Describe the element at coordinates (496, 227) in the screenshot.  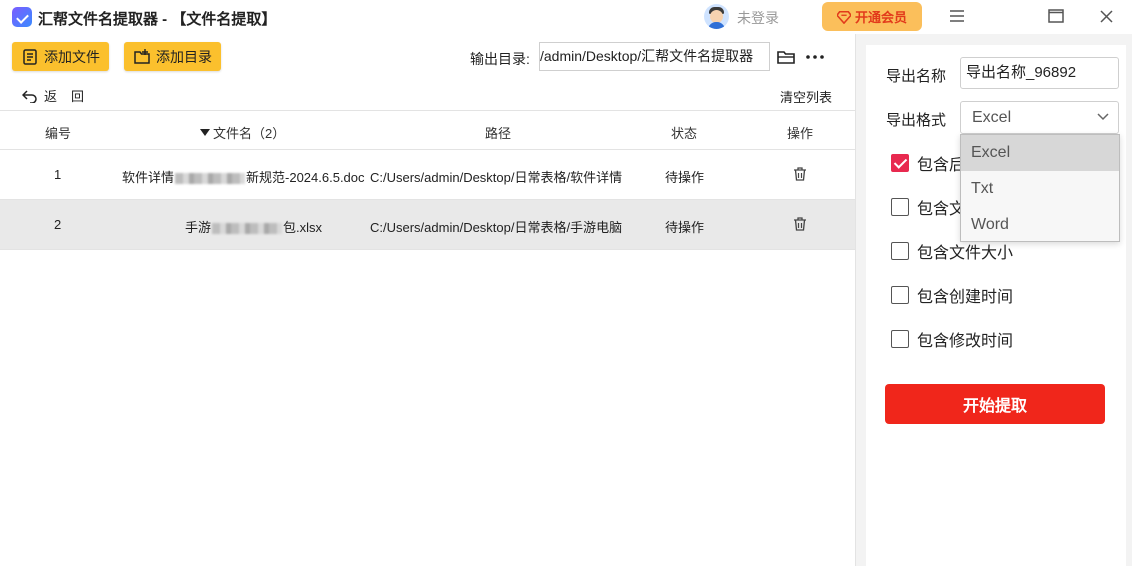
I see `row-path: C:/Users/admin/Desktop/日常表格/手游电脑` at that location.